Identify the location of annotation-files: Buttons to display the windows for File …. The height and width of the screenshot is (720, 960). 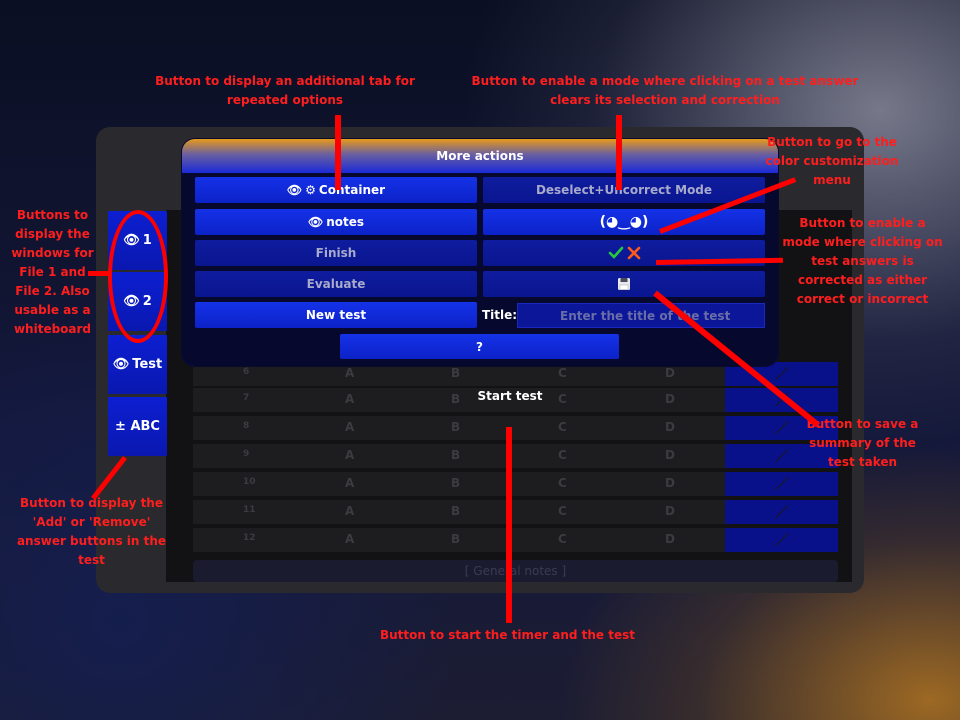
(52, 272).